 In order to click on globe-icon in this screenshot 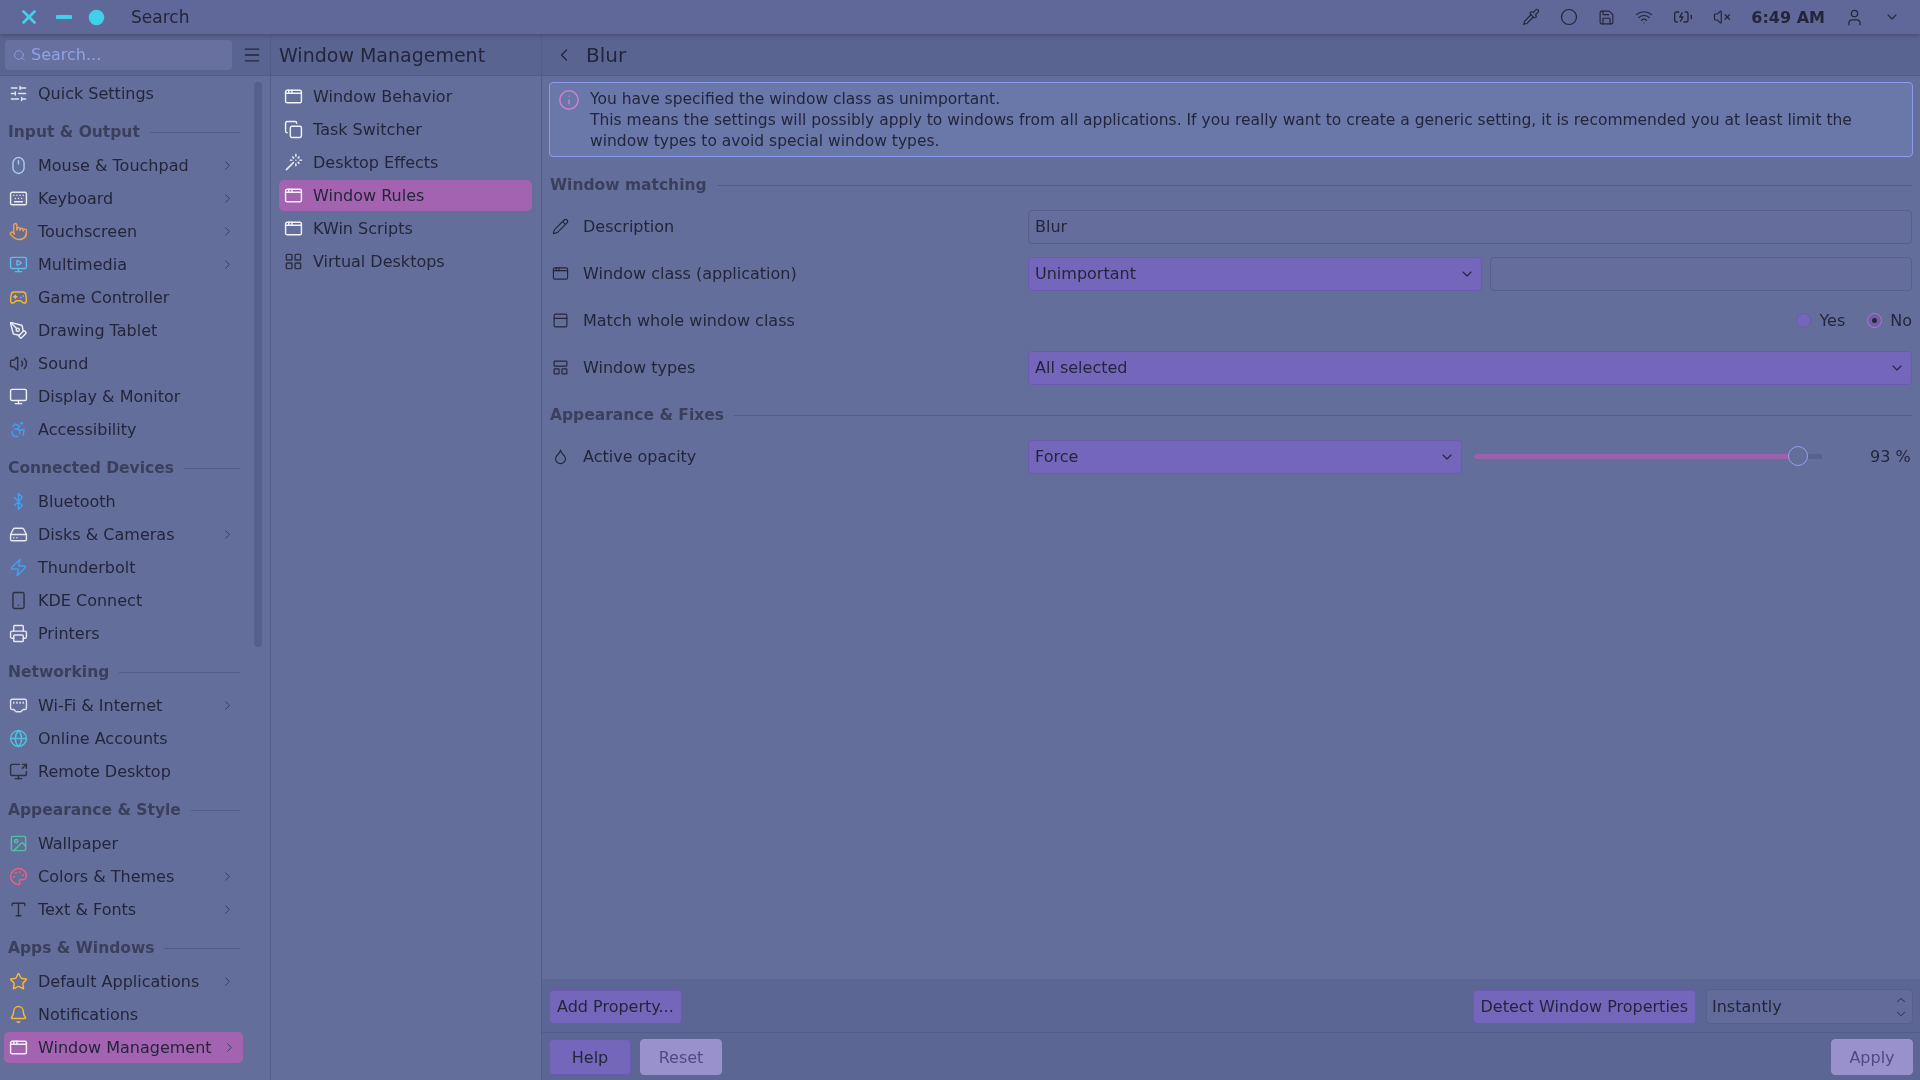, I will do `click(18, 738)`.